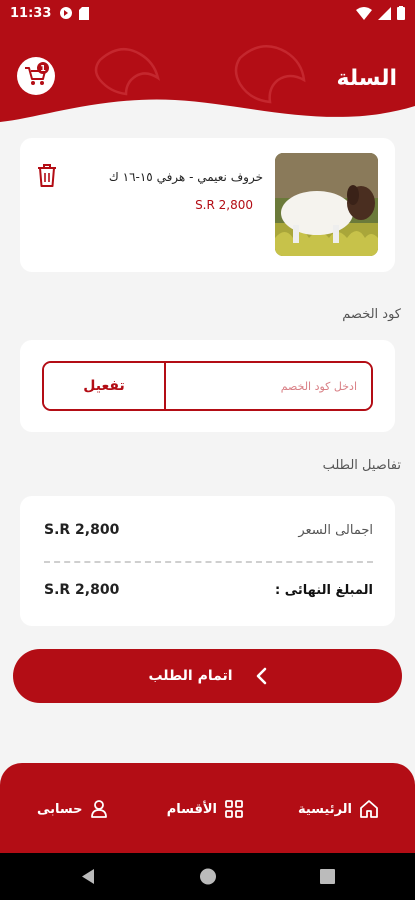 This screenshot has height=900, width=415. Describe the element at coordinates (268, 386) in the screenshot. I see `coupon-input` at that location.